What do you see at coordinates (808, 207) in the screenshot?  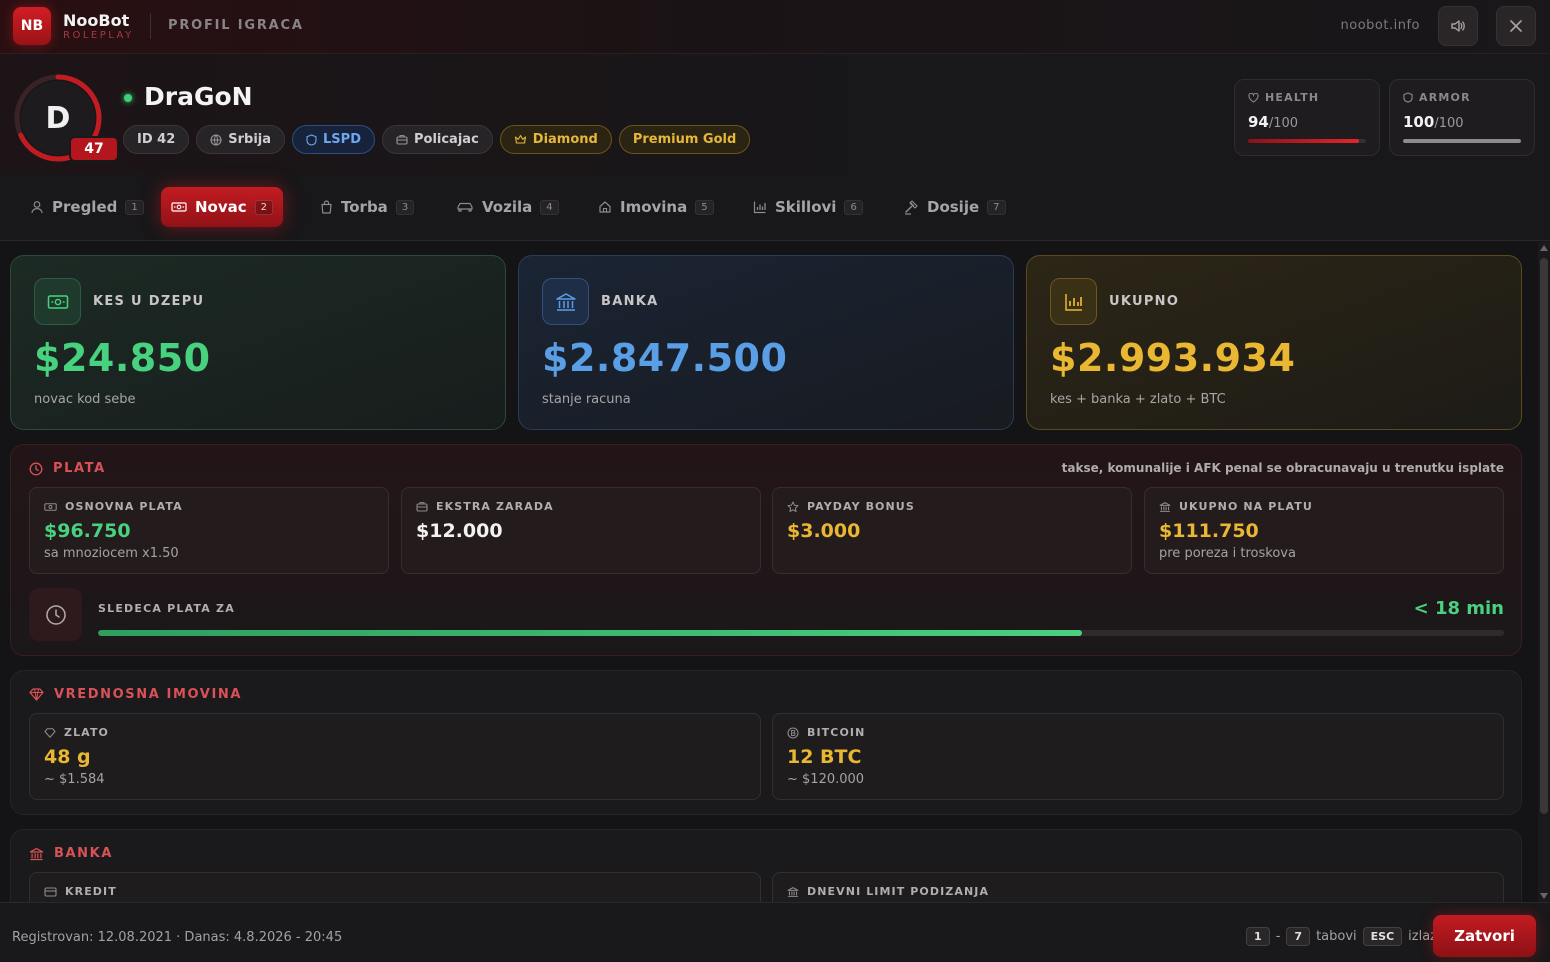 I see `tab-skillovi: Skillovi 6` at bounding box center [808, 207].